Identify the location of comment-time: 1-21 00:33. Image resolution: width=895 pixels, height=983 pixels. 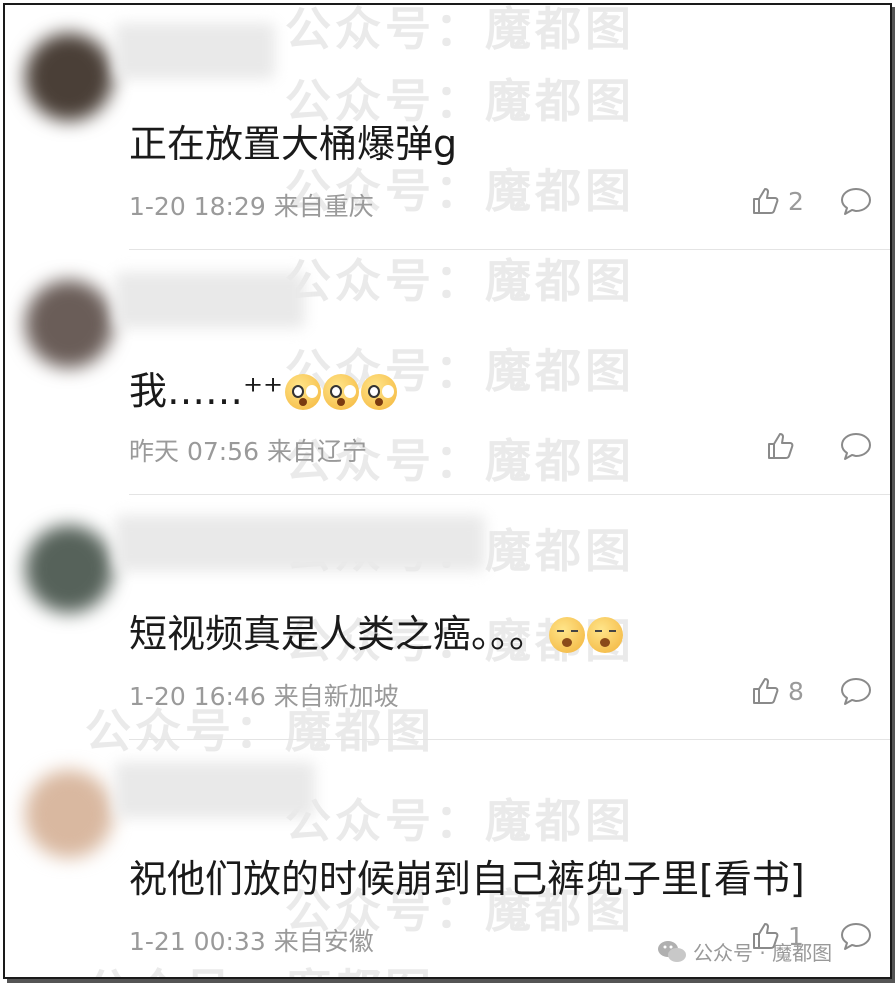
(197, 941).